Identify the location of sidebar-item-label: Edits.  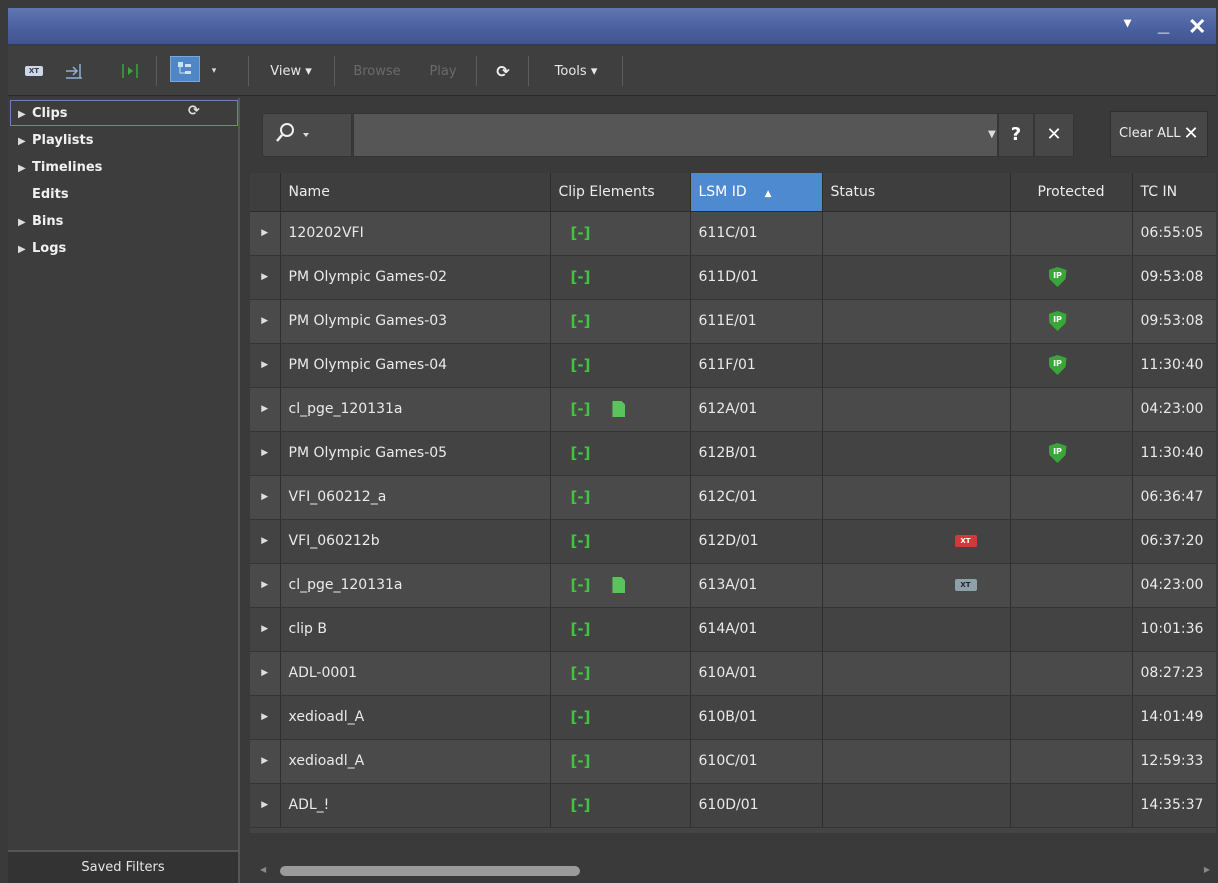
(50, 194).